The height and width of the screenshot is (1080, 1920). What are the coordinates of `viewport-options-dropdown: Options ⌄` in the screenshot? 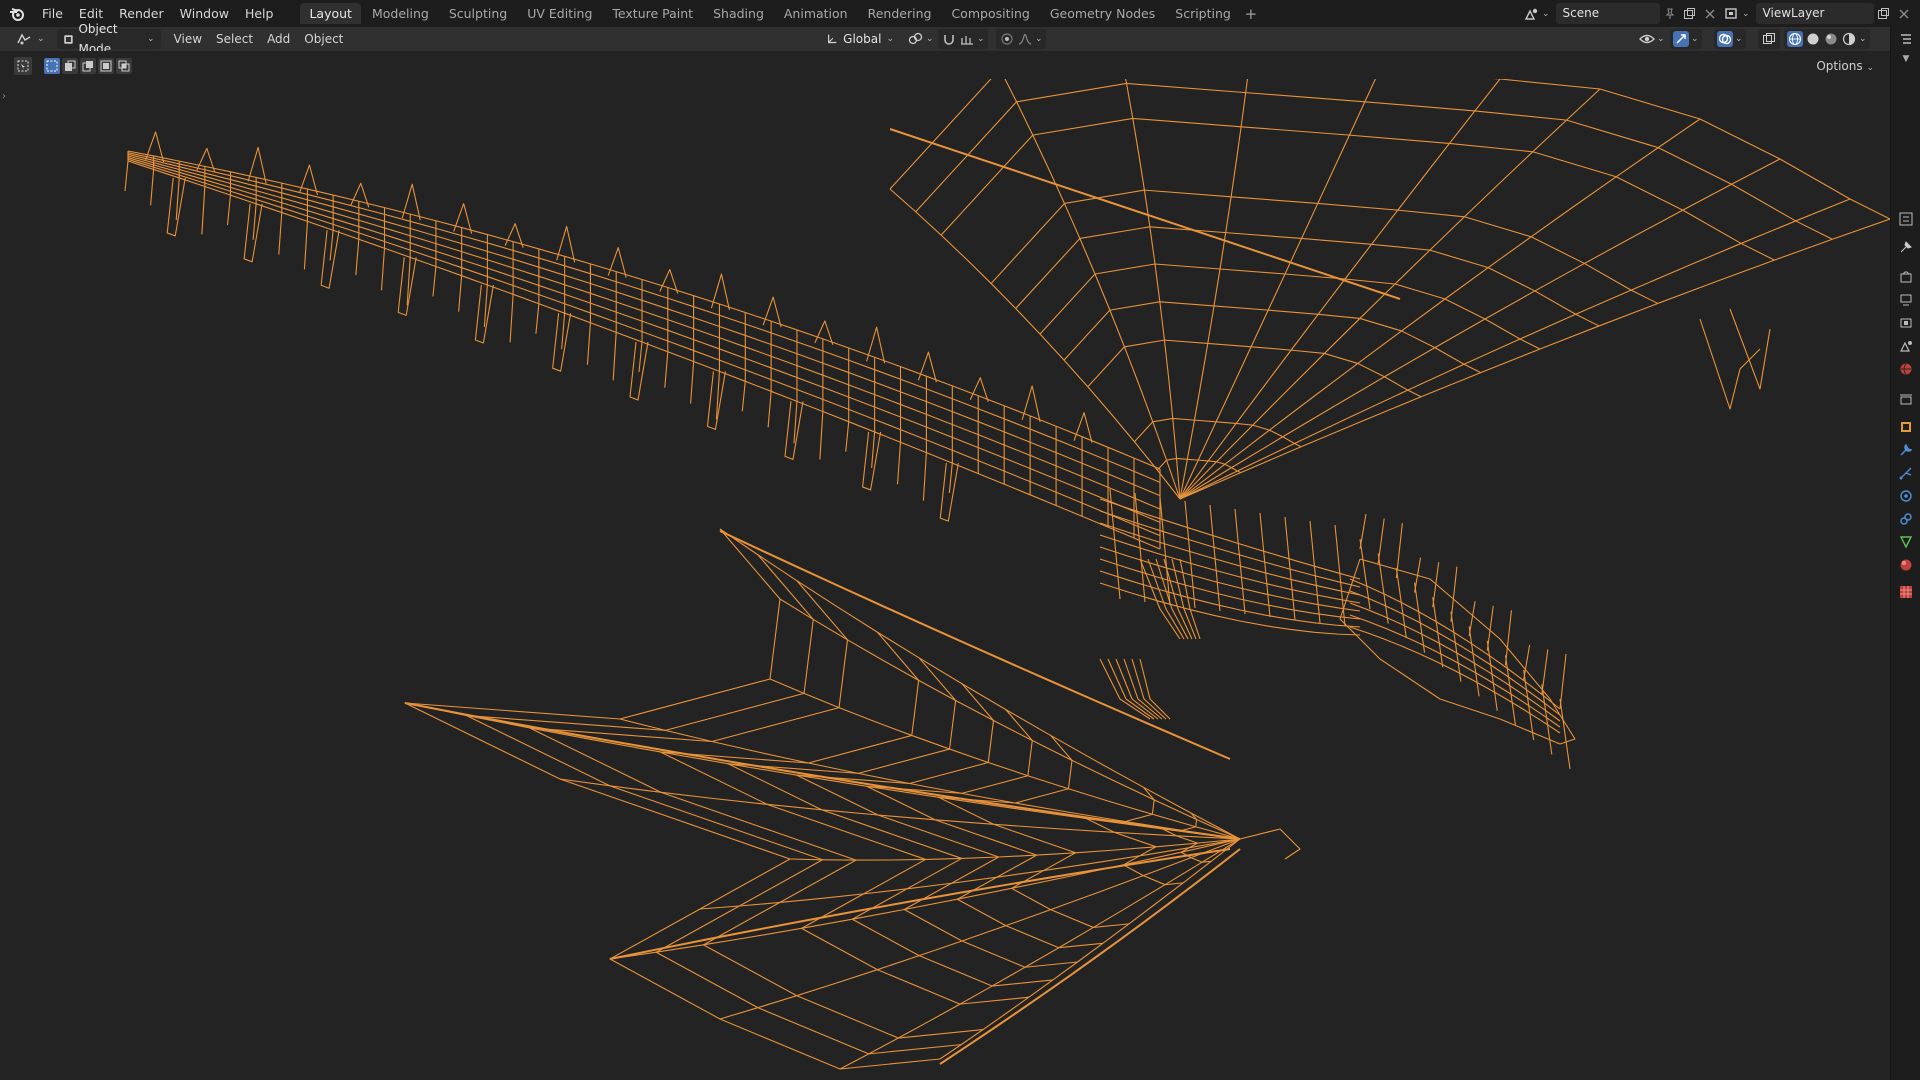 It's located at (1845, 66).